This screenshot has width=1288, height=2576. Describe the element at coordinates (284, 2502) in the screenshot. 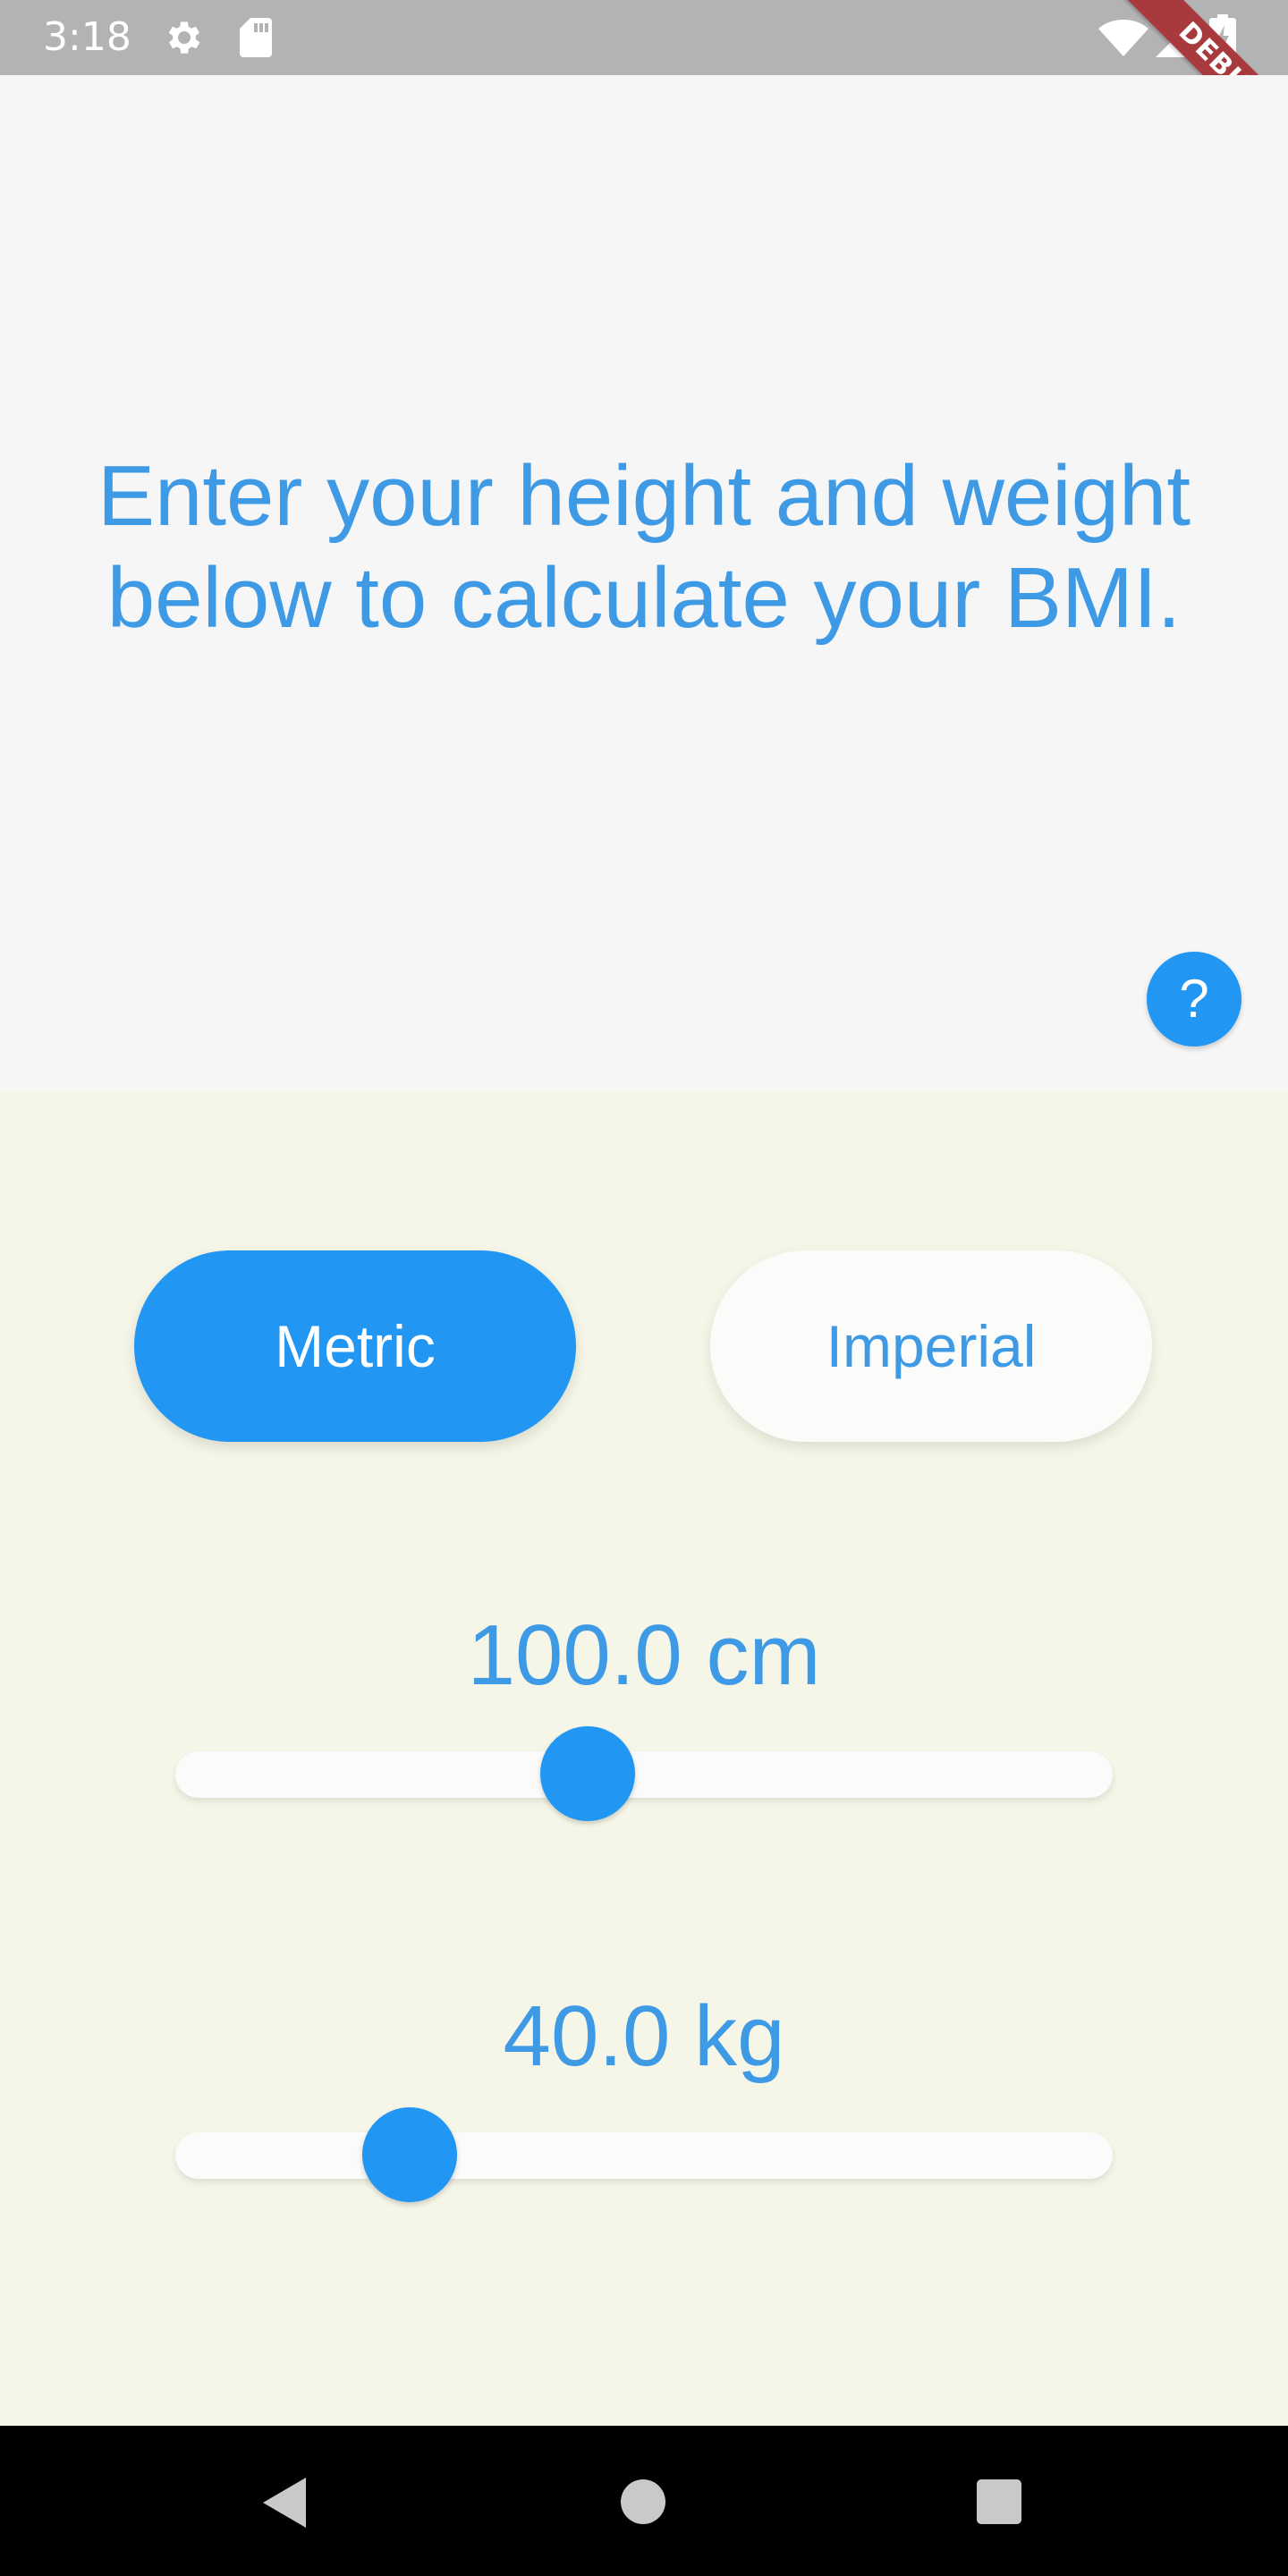

I see `back-icon` at that location.